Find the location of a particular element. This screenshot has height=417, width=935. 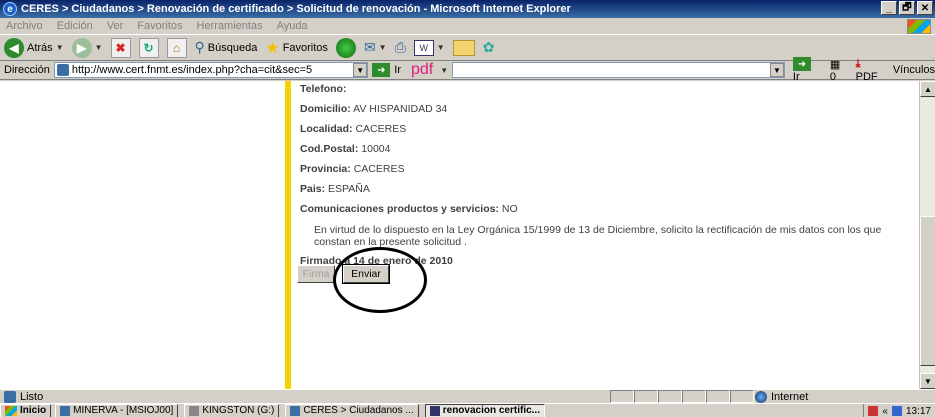

go2-button: ➜ Ir is located at coordinates (807, 70).